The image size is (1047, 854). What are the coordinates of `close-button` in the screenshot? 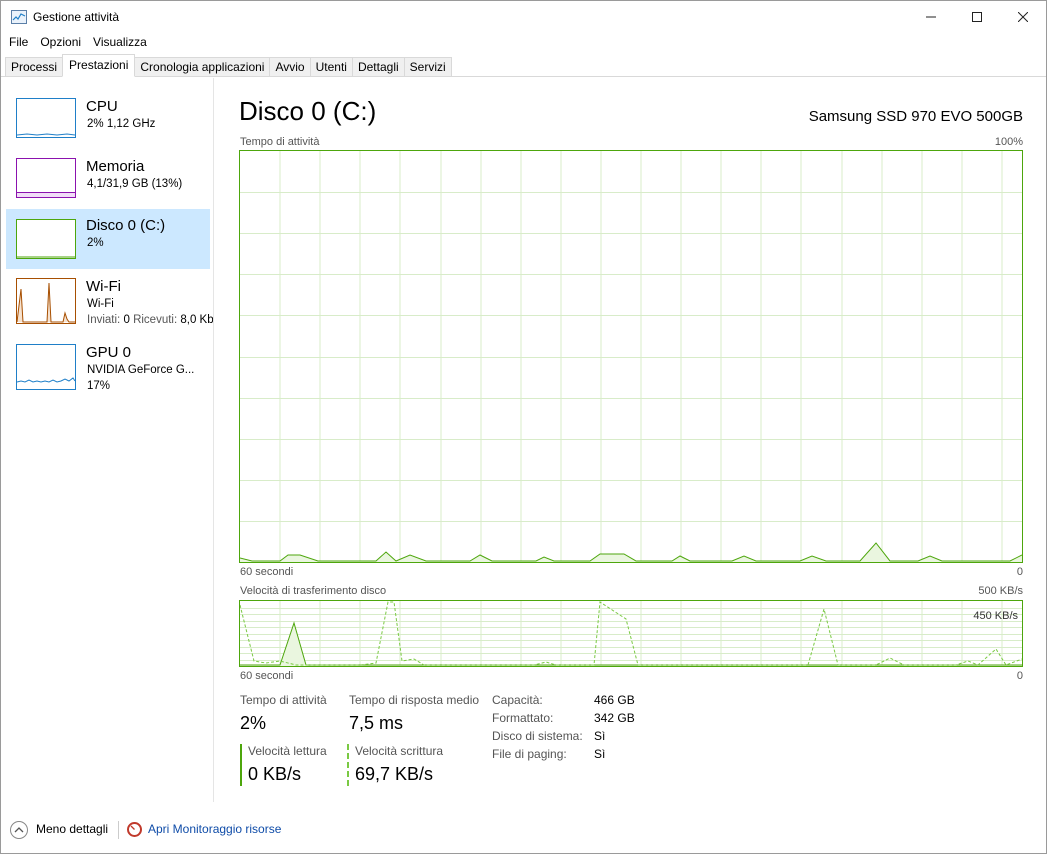 It's located at (1023, 16).